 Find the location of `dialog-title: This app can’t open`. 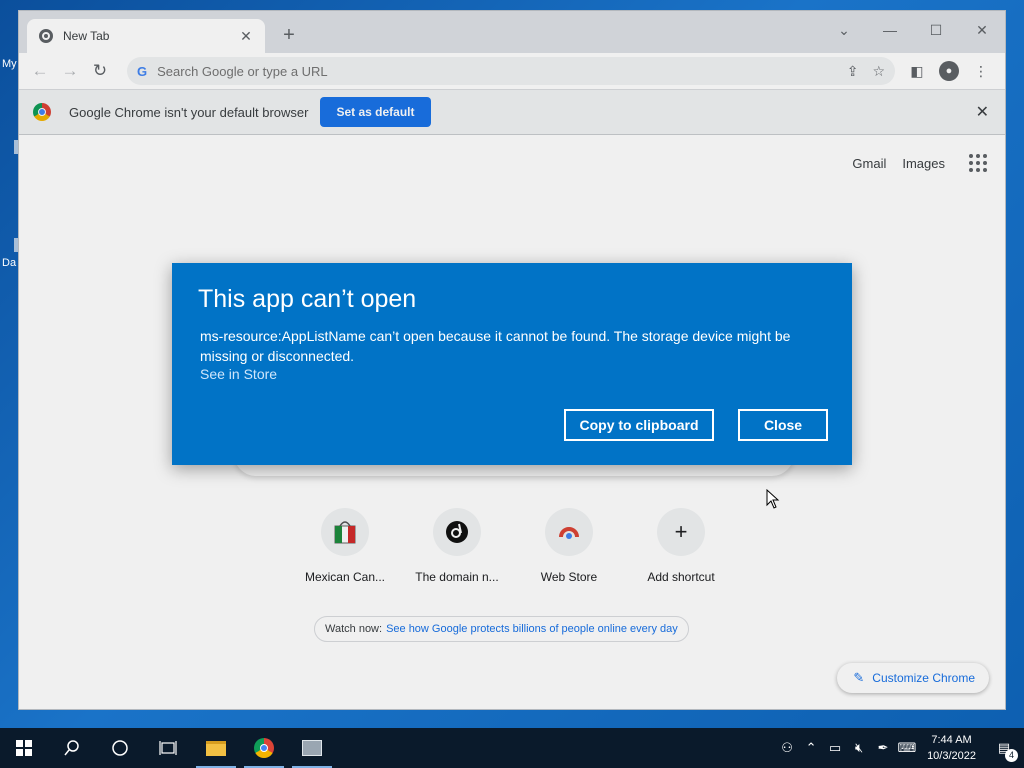

dialog-title: This app can’t open is located at coordinates (307, 299).